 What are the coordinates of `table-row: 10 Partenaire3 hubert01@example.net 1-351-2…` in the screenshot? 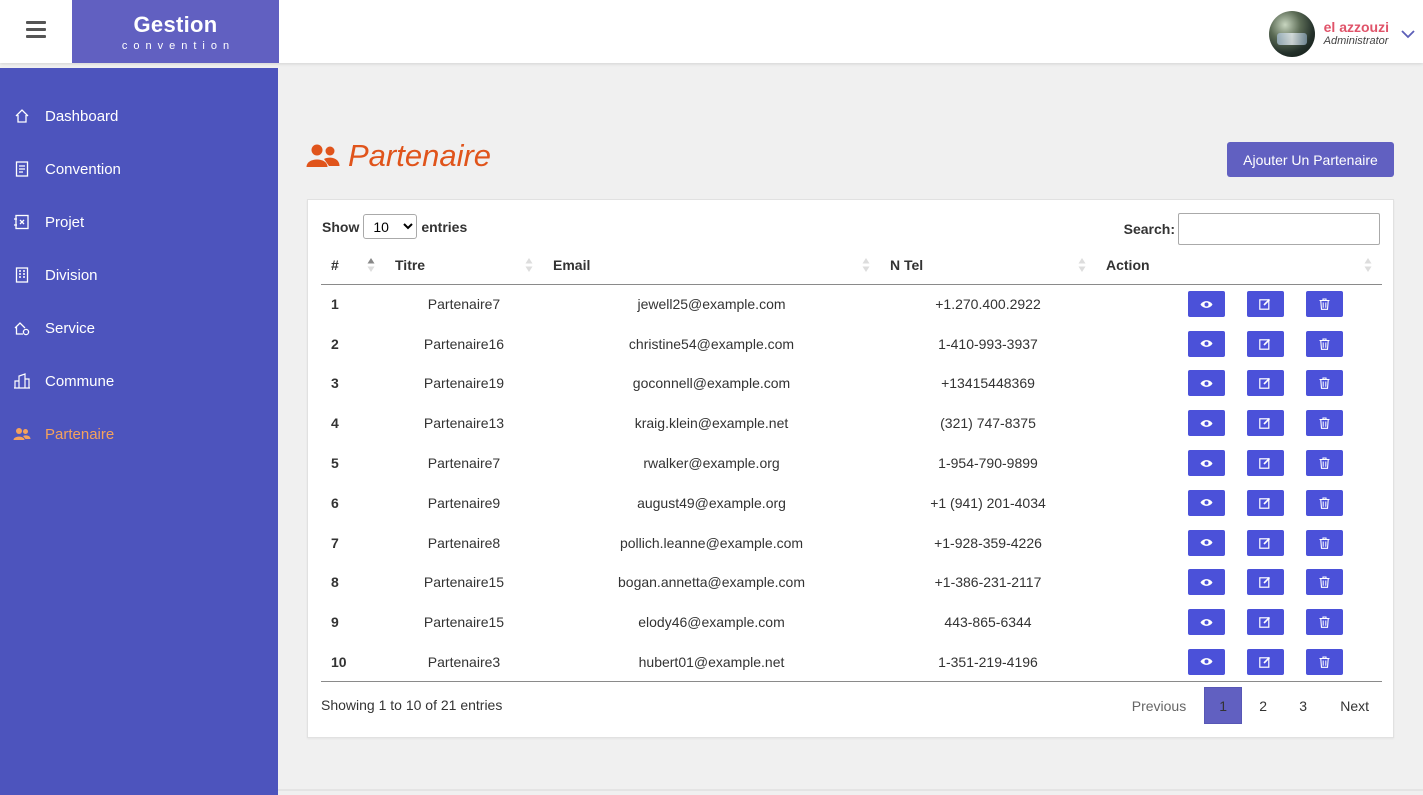 It's located at (851, 662).